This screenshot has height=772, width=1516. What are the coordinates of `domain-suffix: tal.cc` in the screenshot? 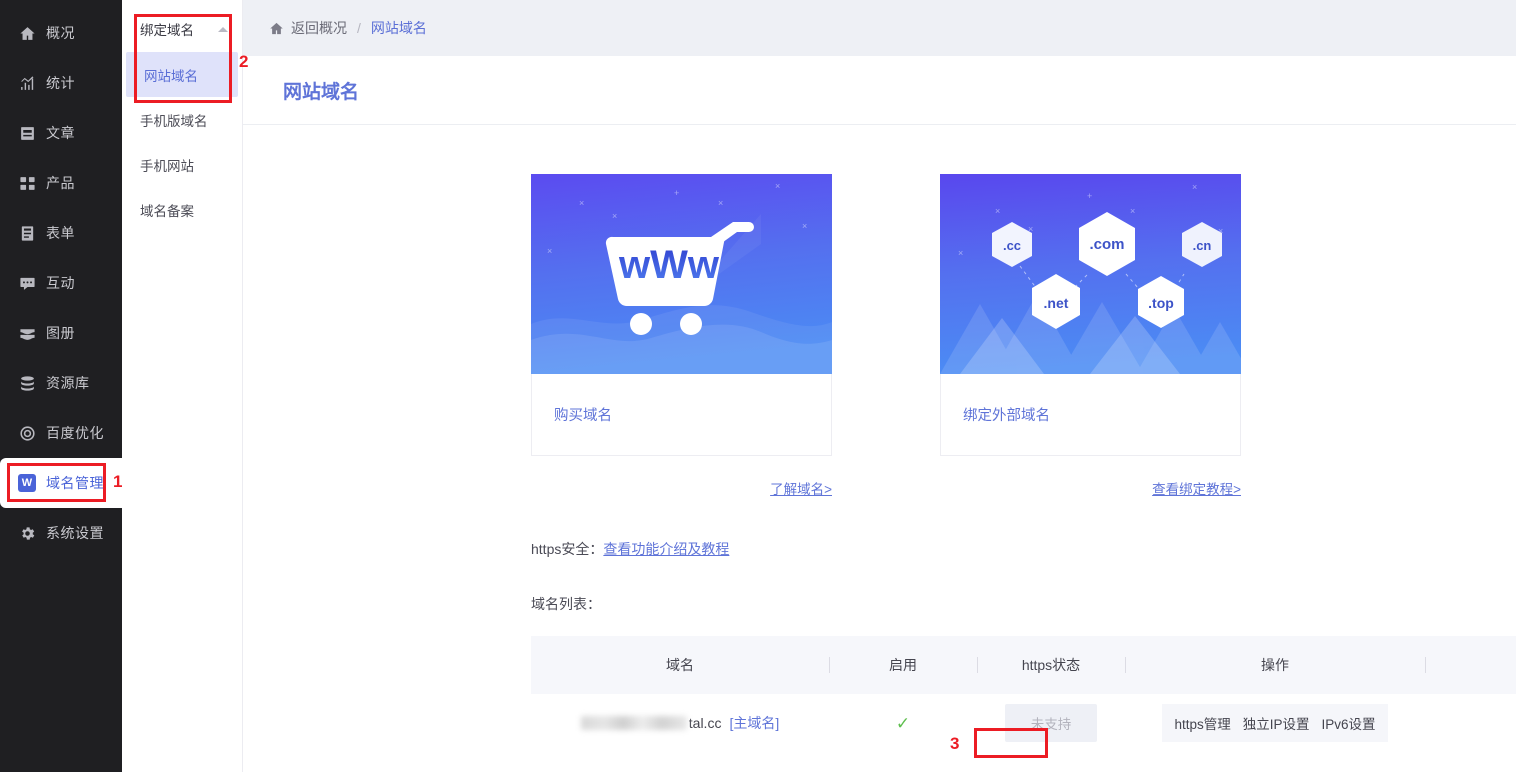 It's located at (705, 723).